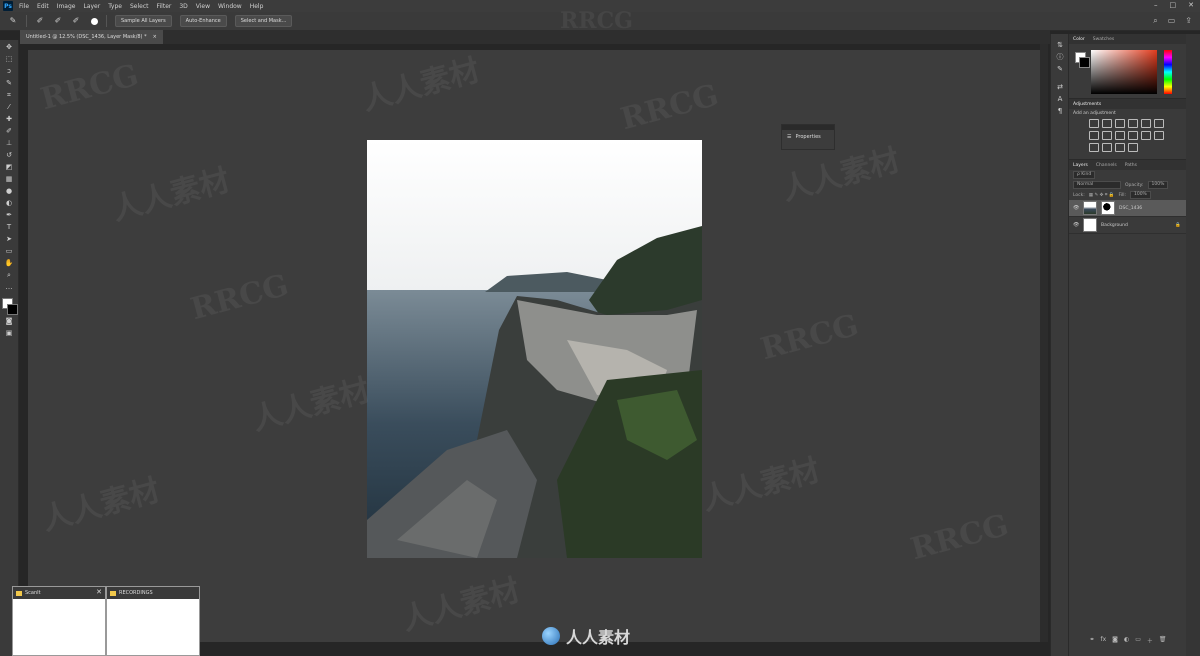  Describe the element at coordinates (9, 215) in the screenshot. I see `pen-tool-icon: ✒` at that location.